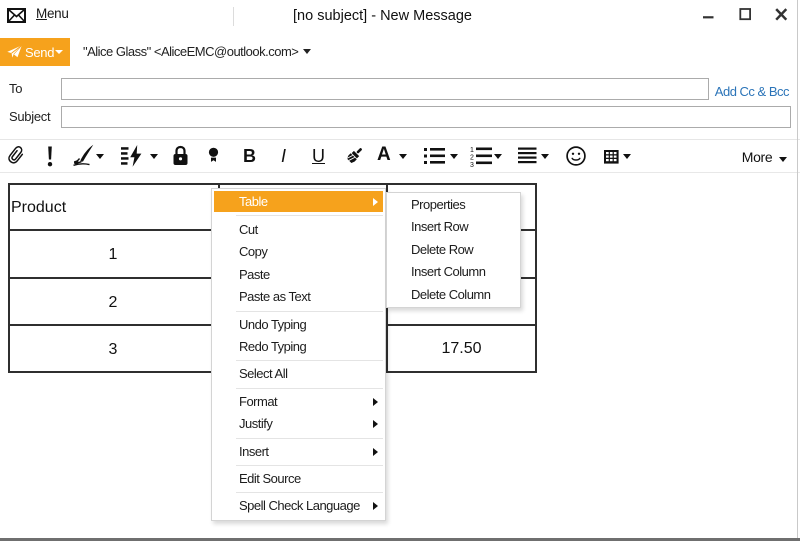  I want to click on svg-text: 2, so click(472, 158).